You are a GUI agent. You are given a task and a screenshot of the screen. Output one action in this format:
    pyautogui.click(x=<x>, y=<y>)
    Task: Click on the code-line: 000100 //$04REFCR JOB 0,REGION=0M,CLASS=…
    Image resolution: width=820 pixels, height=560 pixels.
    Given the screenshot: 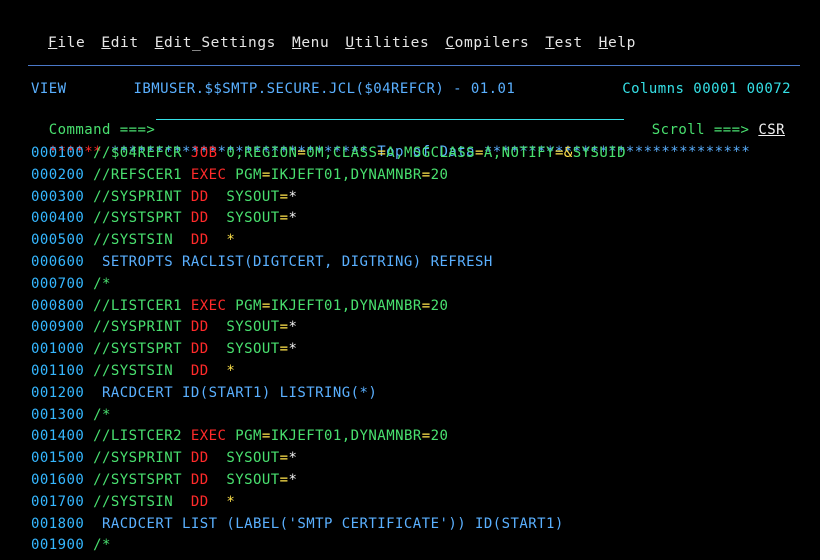 What is the action you would take?
    pyautogui.click(x=328, y=153)
    